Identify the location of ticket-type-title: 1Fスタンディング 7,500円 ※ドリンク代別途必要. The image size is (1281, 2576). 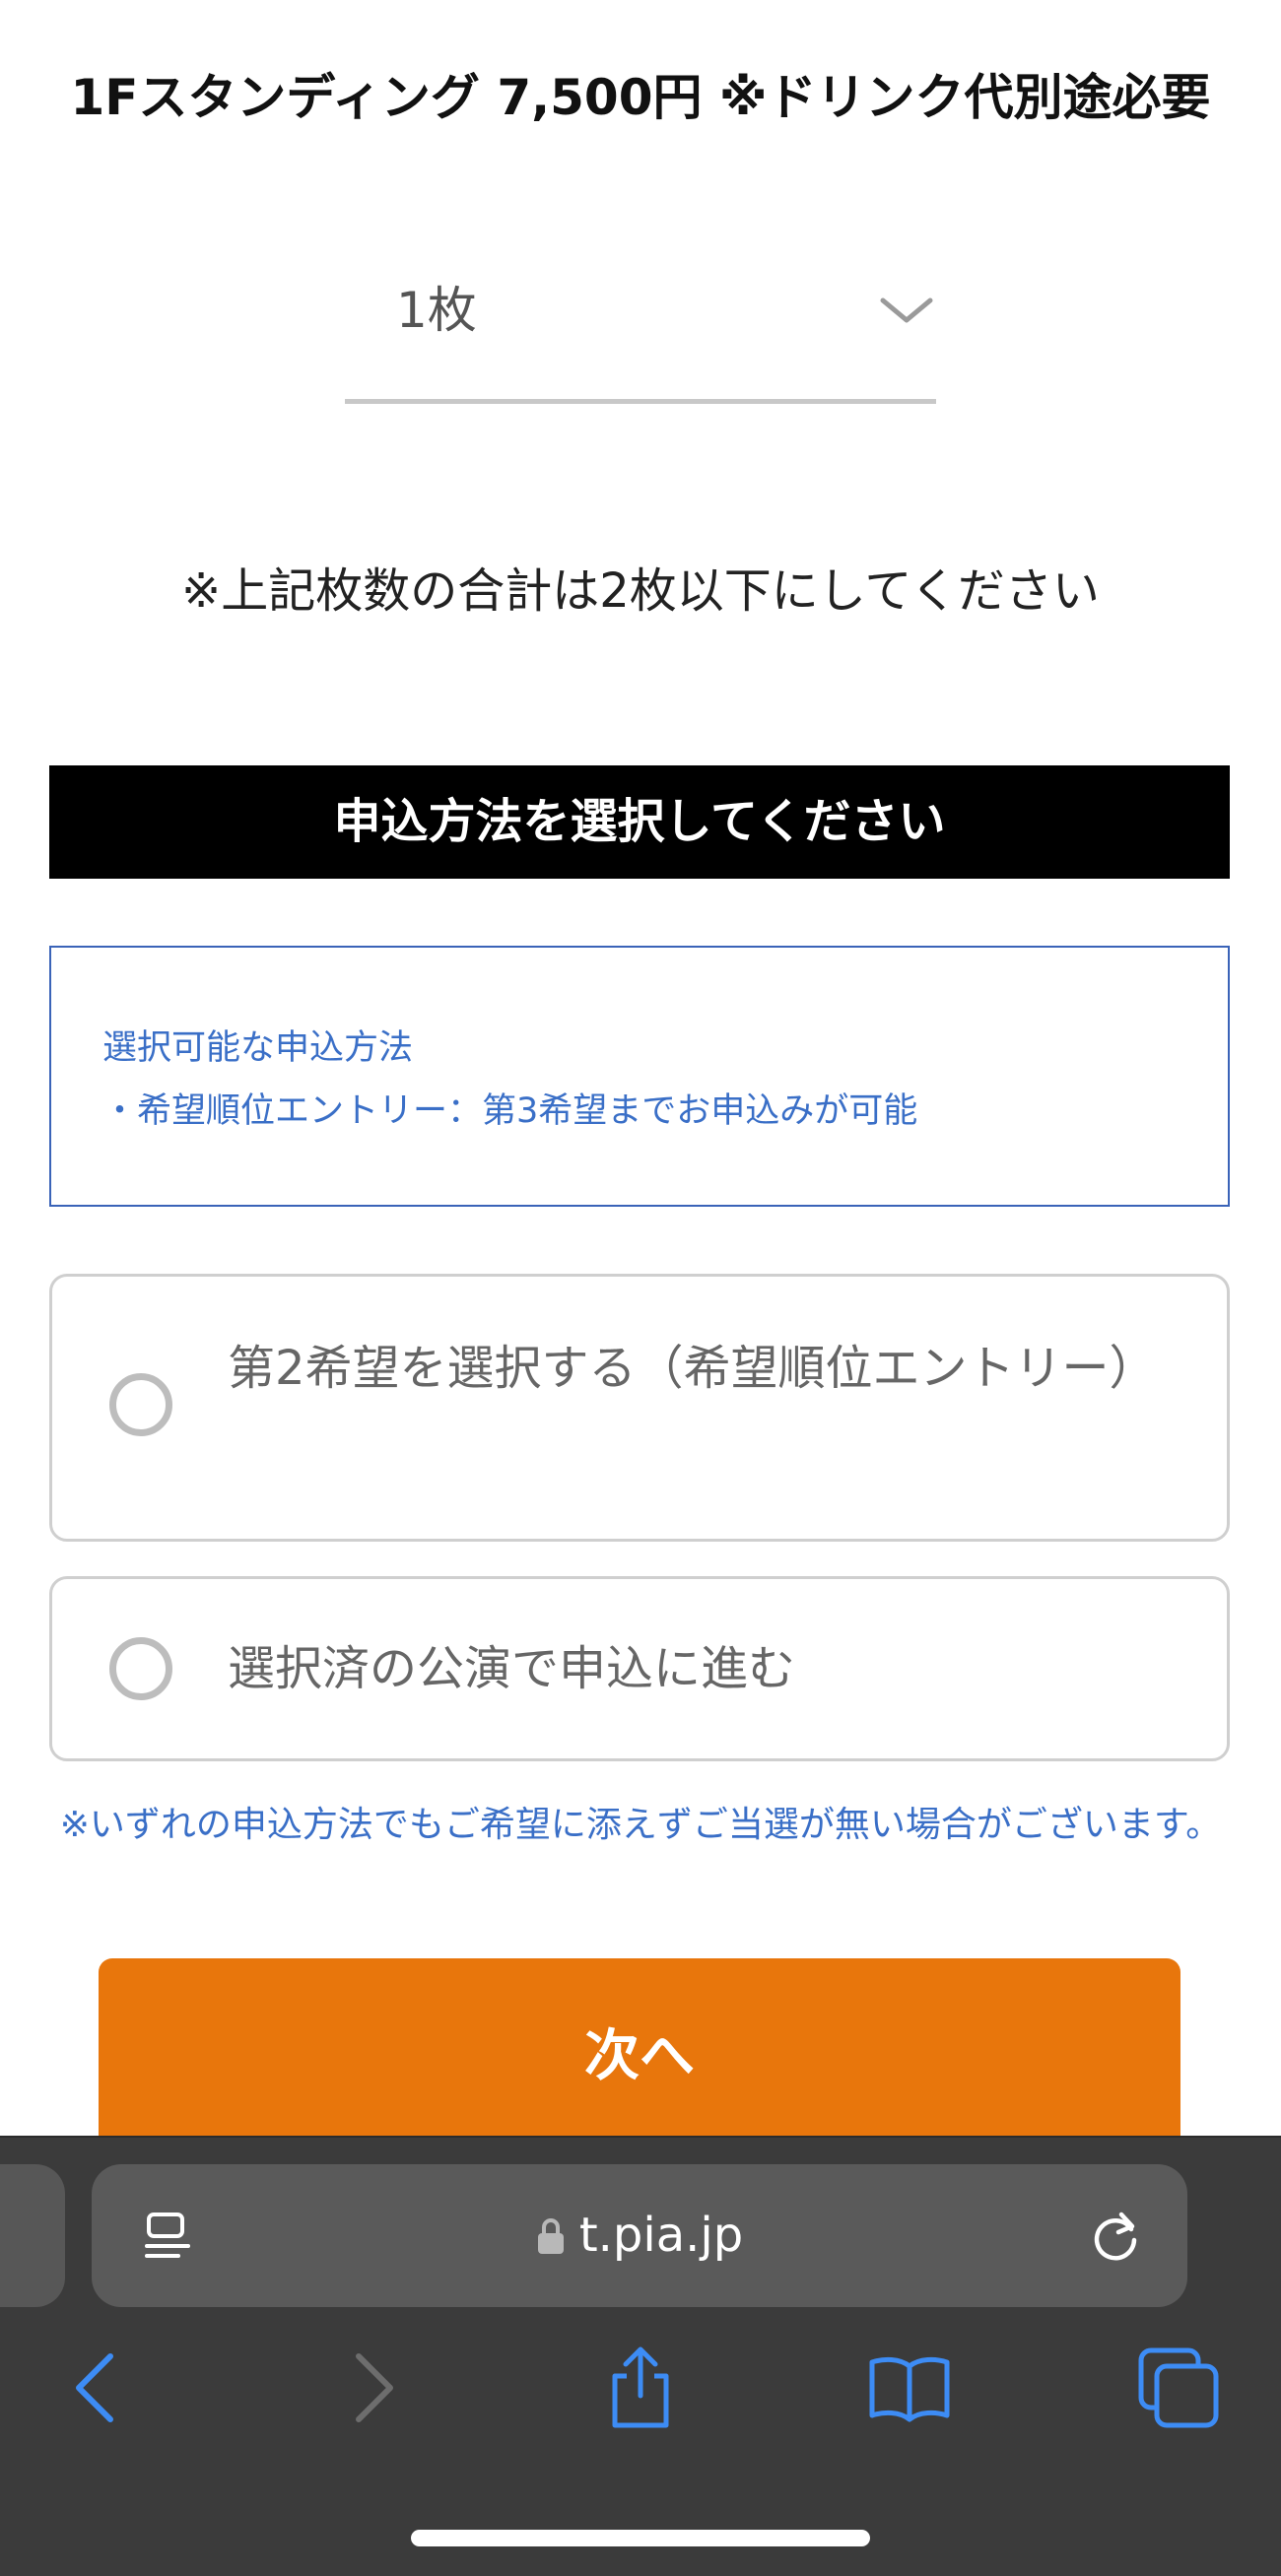
(640, 98).